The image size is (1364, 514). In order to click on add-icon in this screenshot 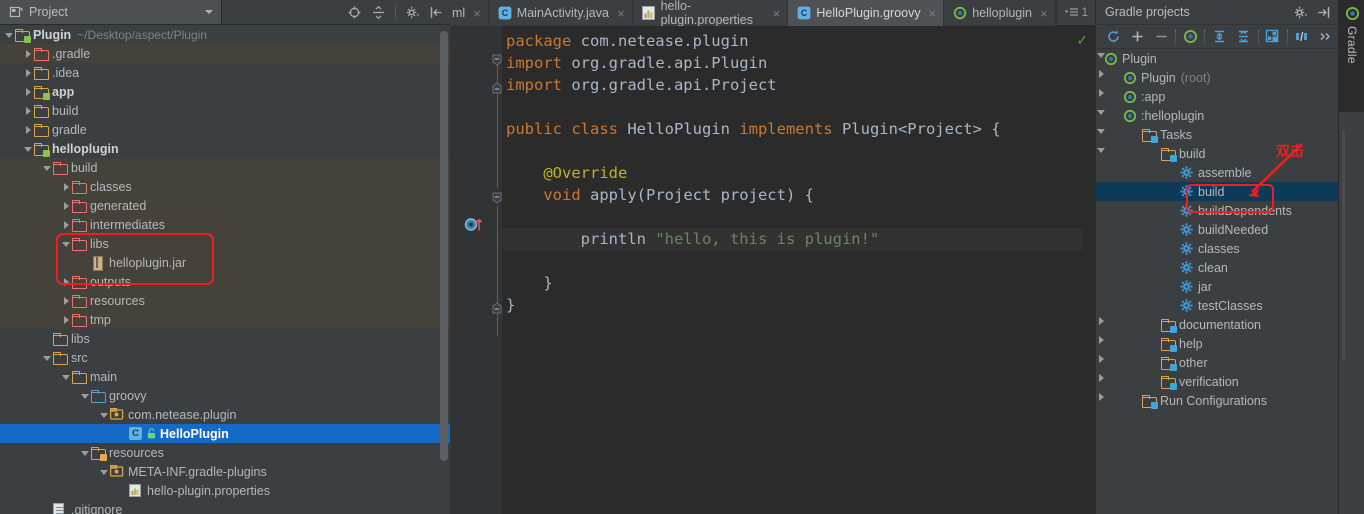, I will do `click(1137, 37)`.